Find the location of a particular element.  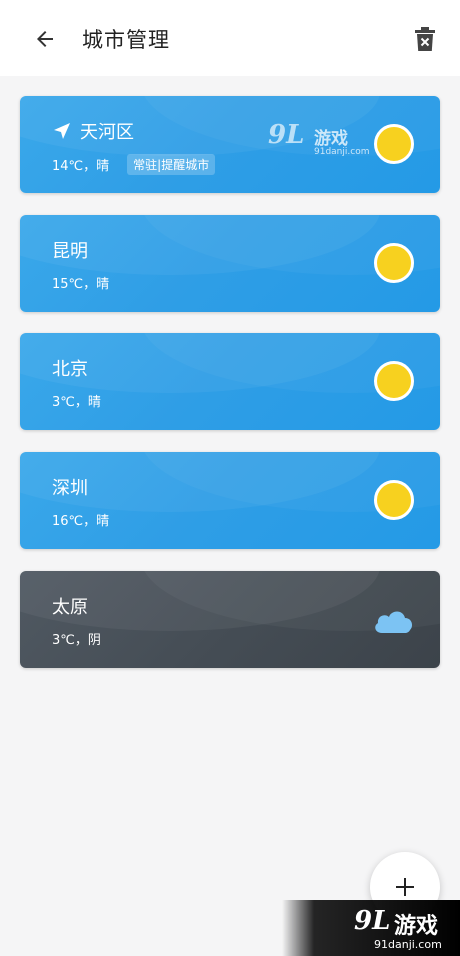

cloud-icon is located at coordinates (394, 622).